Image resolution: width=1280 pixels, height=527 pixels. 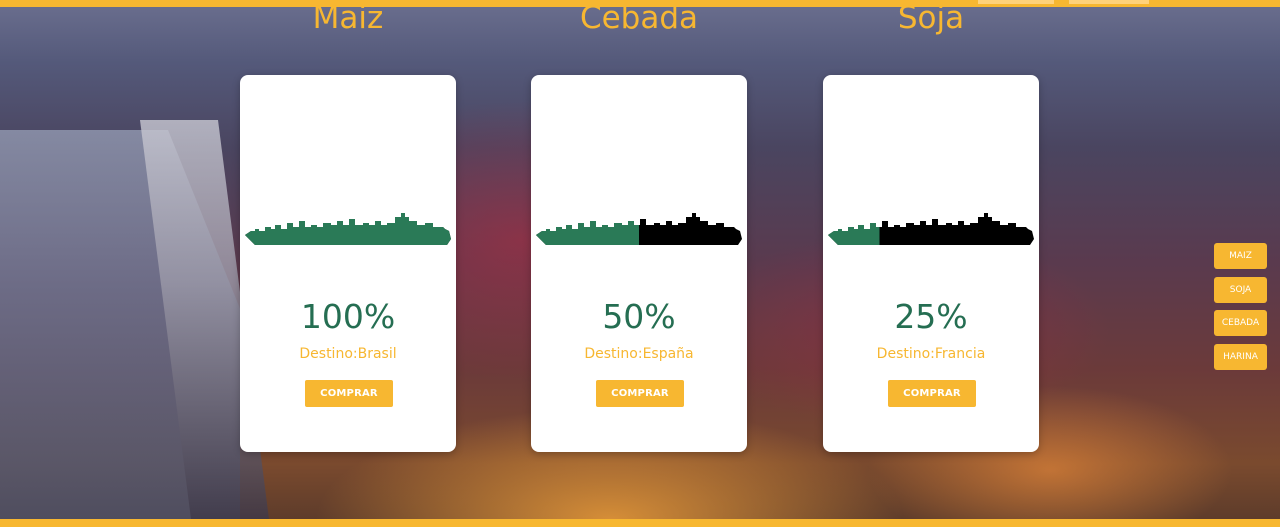 I want to click on destination-label: Destino:Brasil, so click(x=348, y=354).